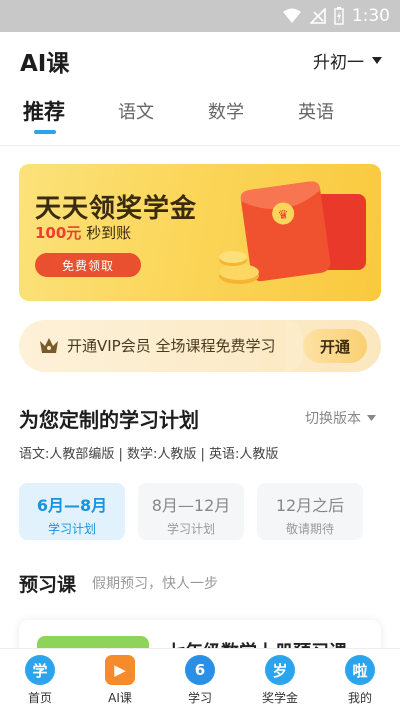 Image resolution: width=400 pixels, height=711 pixels. Describe the element at coordinates (200, 670) in the screenshot. I see `study-icon: 6` at that location.